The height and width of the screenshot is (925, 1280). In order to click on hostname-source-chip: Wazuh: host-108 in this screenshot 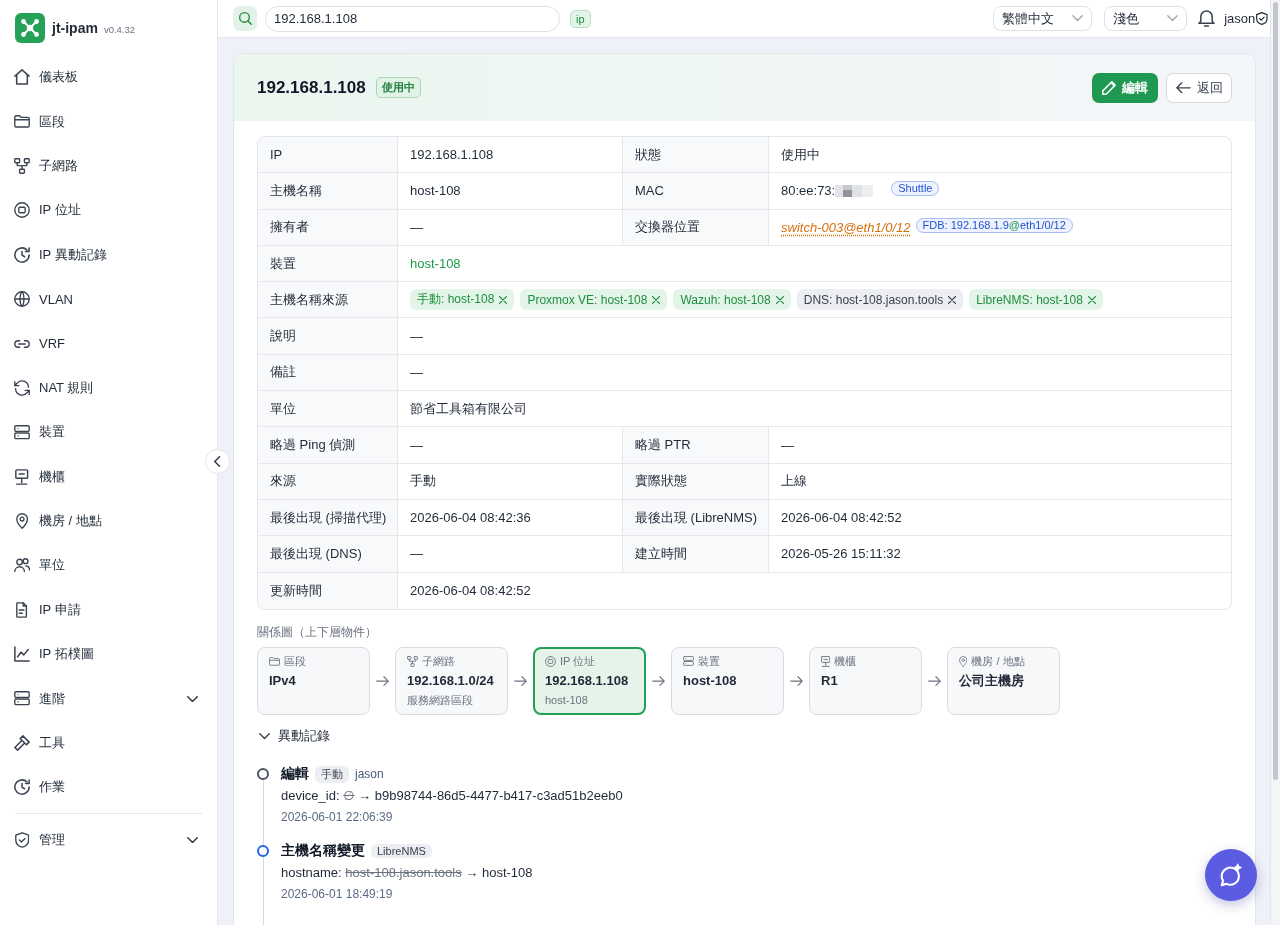, I will do `click(732, 300)`.